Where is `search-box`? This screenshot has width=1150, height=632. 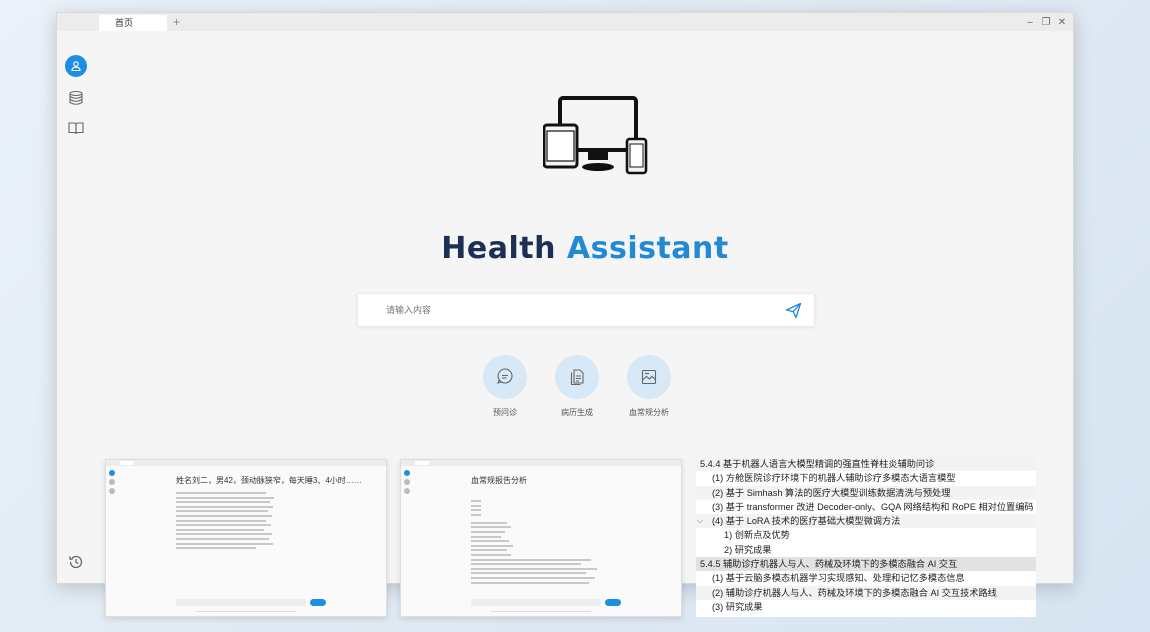 search-box is located at coordinates (586, 310).